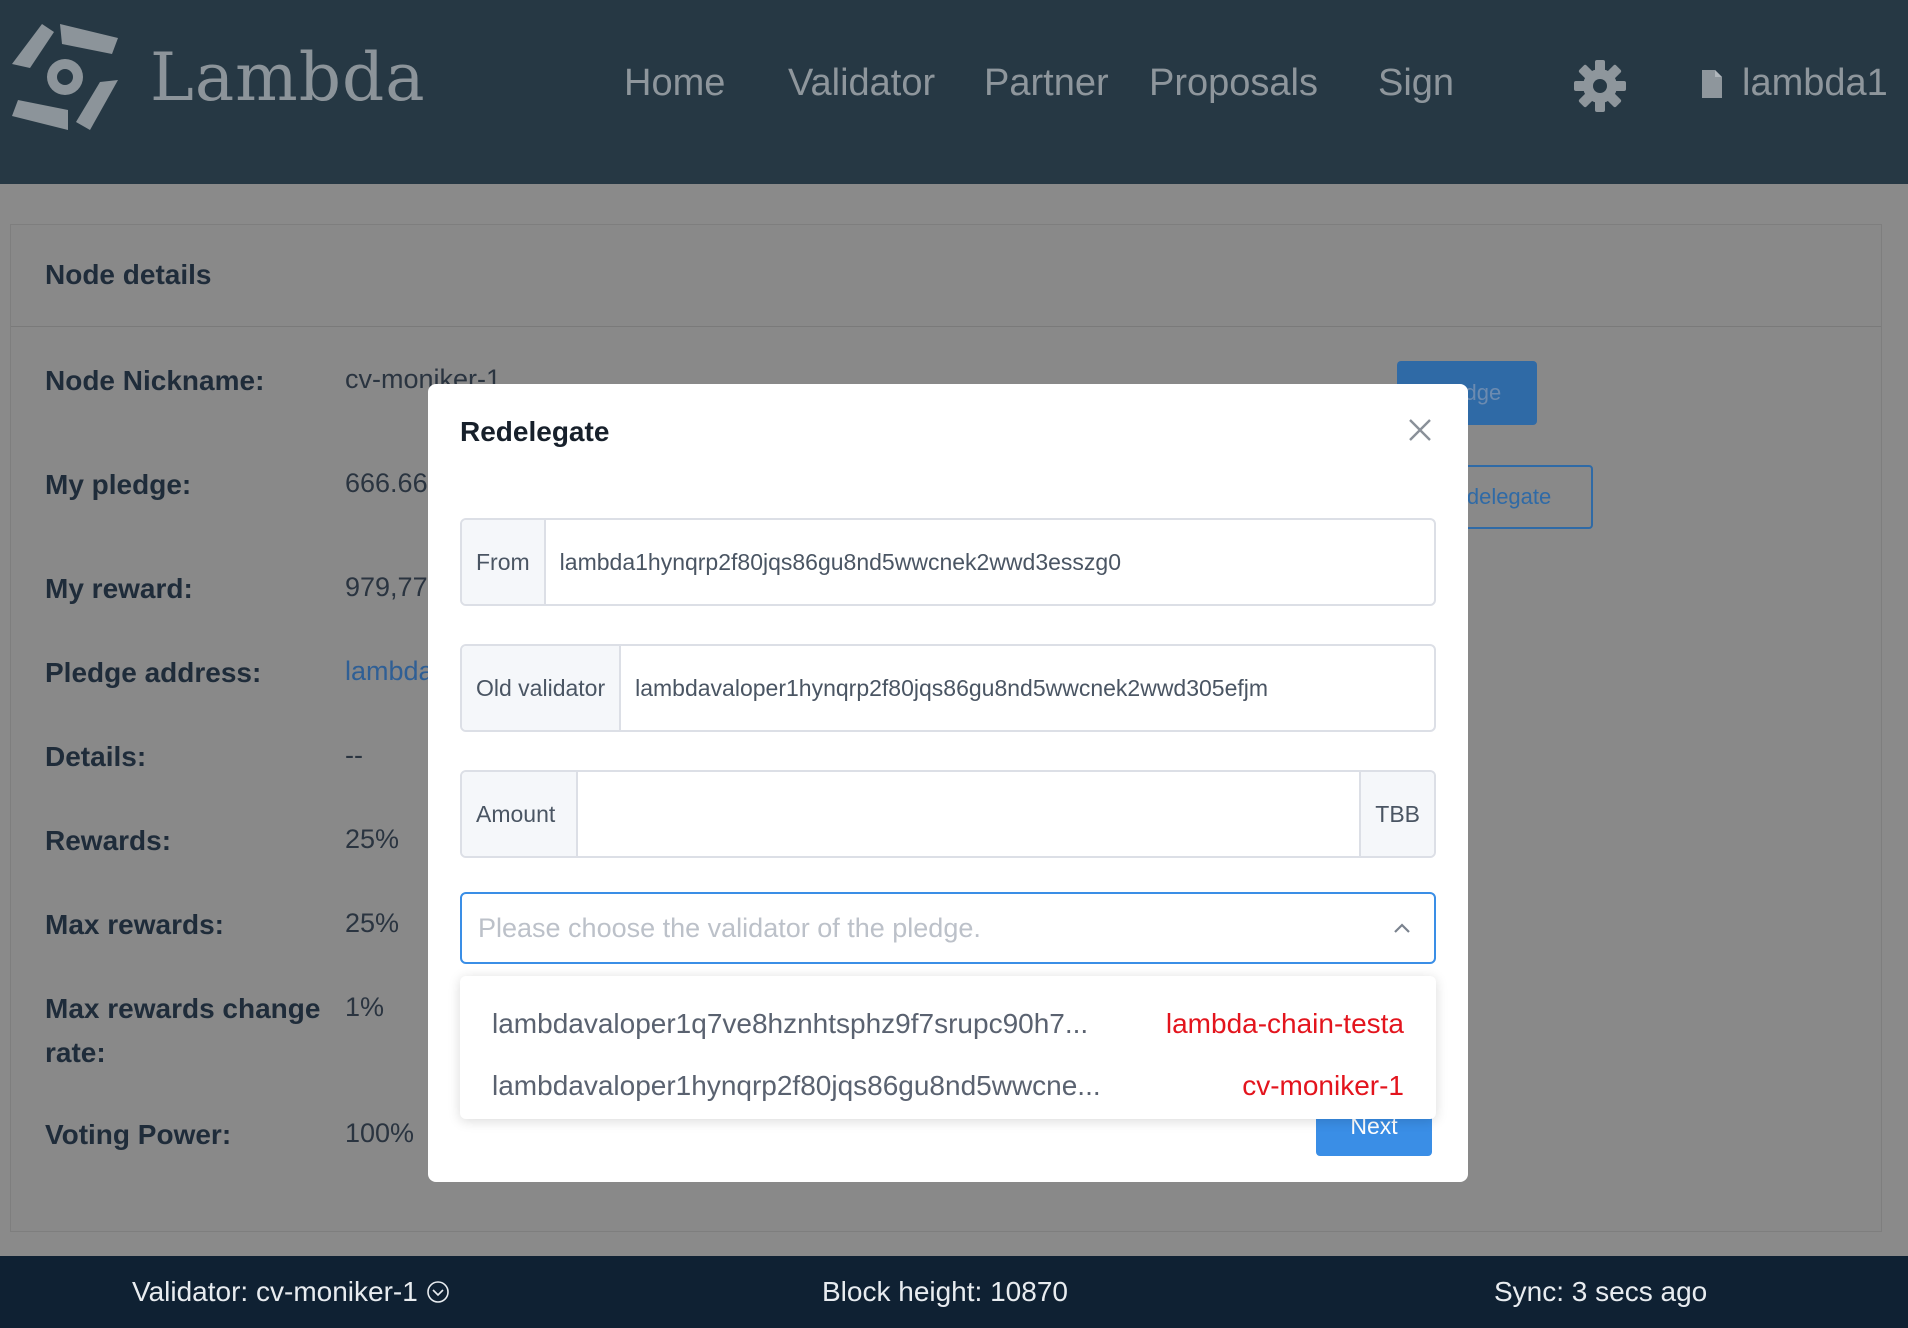 This screenshot has width=1908, height=1328. What do you see at coordinates (389, 671) in the screenshot?
I see `value-pledge-address: lambda` at bounding box center [389, 671].